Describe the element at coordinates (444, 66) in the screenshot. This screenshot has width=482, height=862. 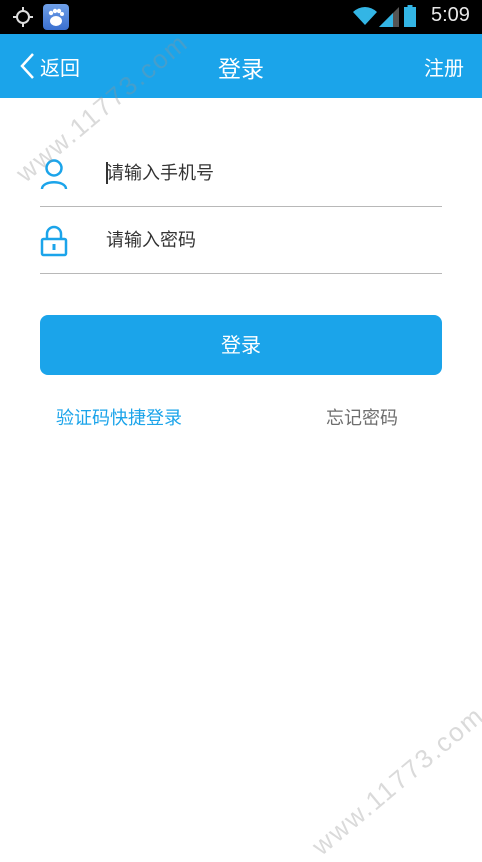
I see `register-button: 注册` at that location.